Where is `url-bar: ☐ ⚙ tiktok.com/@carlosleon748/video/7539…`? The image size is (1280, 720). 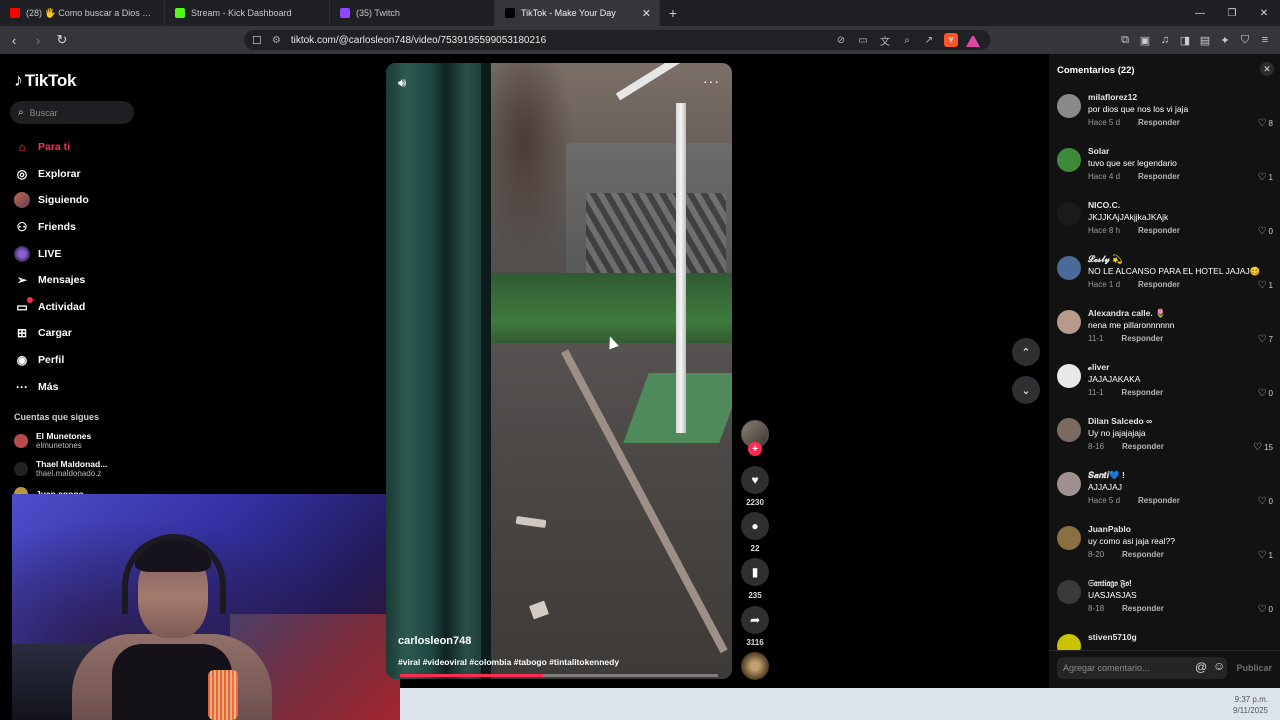
url-bar: ☐ ⚙ tiktok.com/@carlosleon748/video/7539… is located at coordinates (617, 40).